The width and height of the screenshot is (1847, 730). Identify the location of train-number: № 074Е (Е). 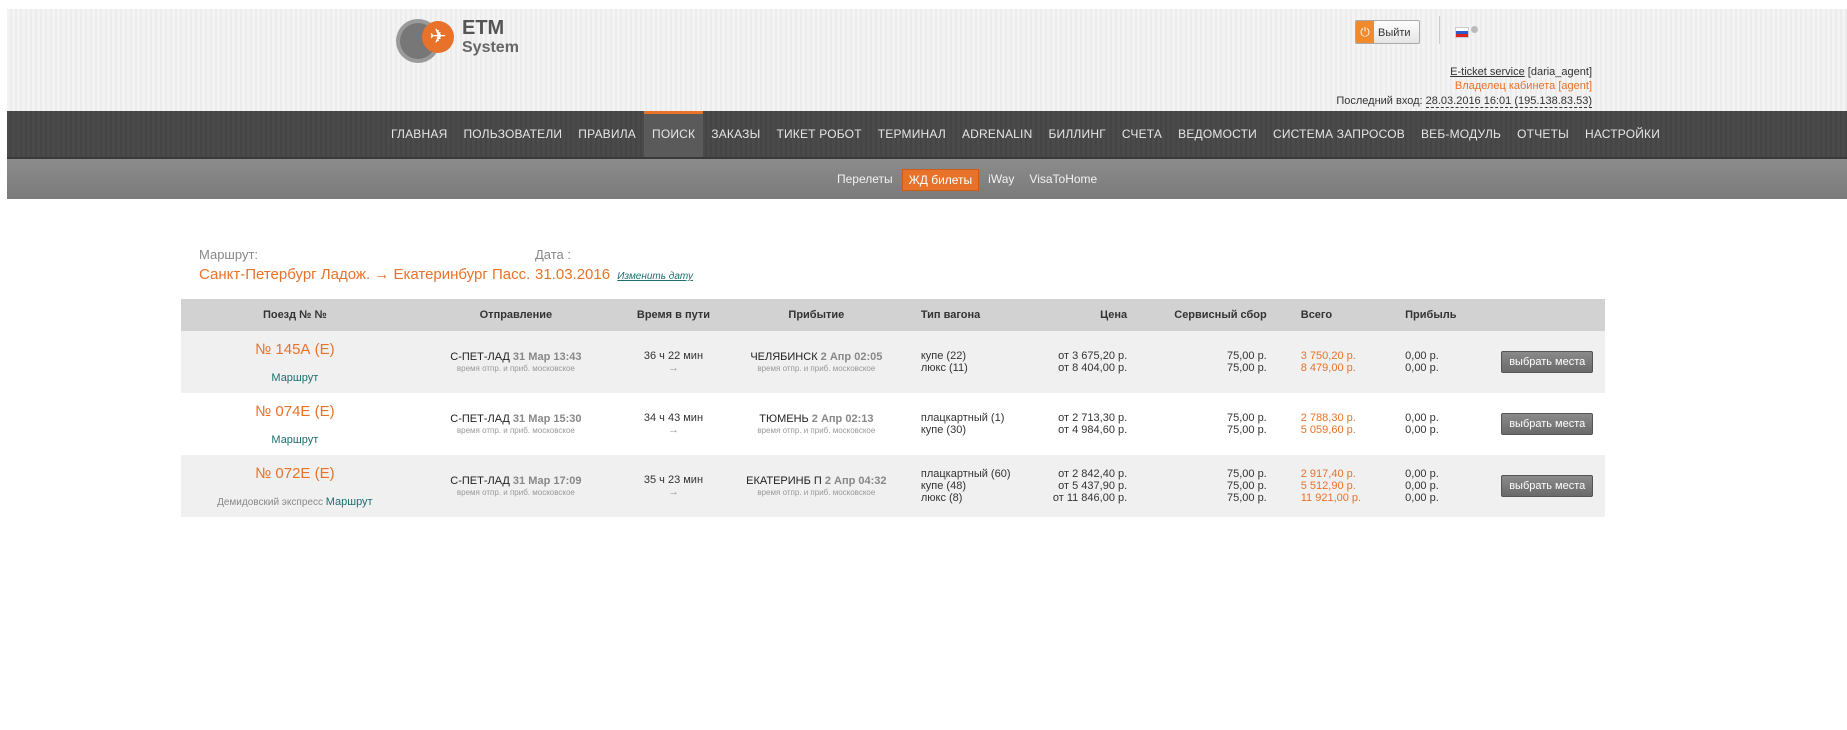
(295, 411).